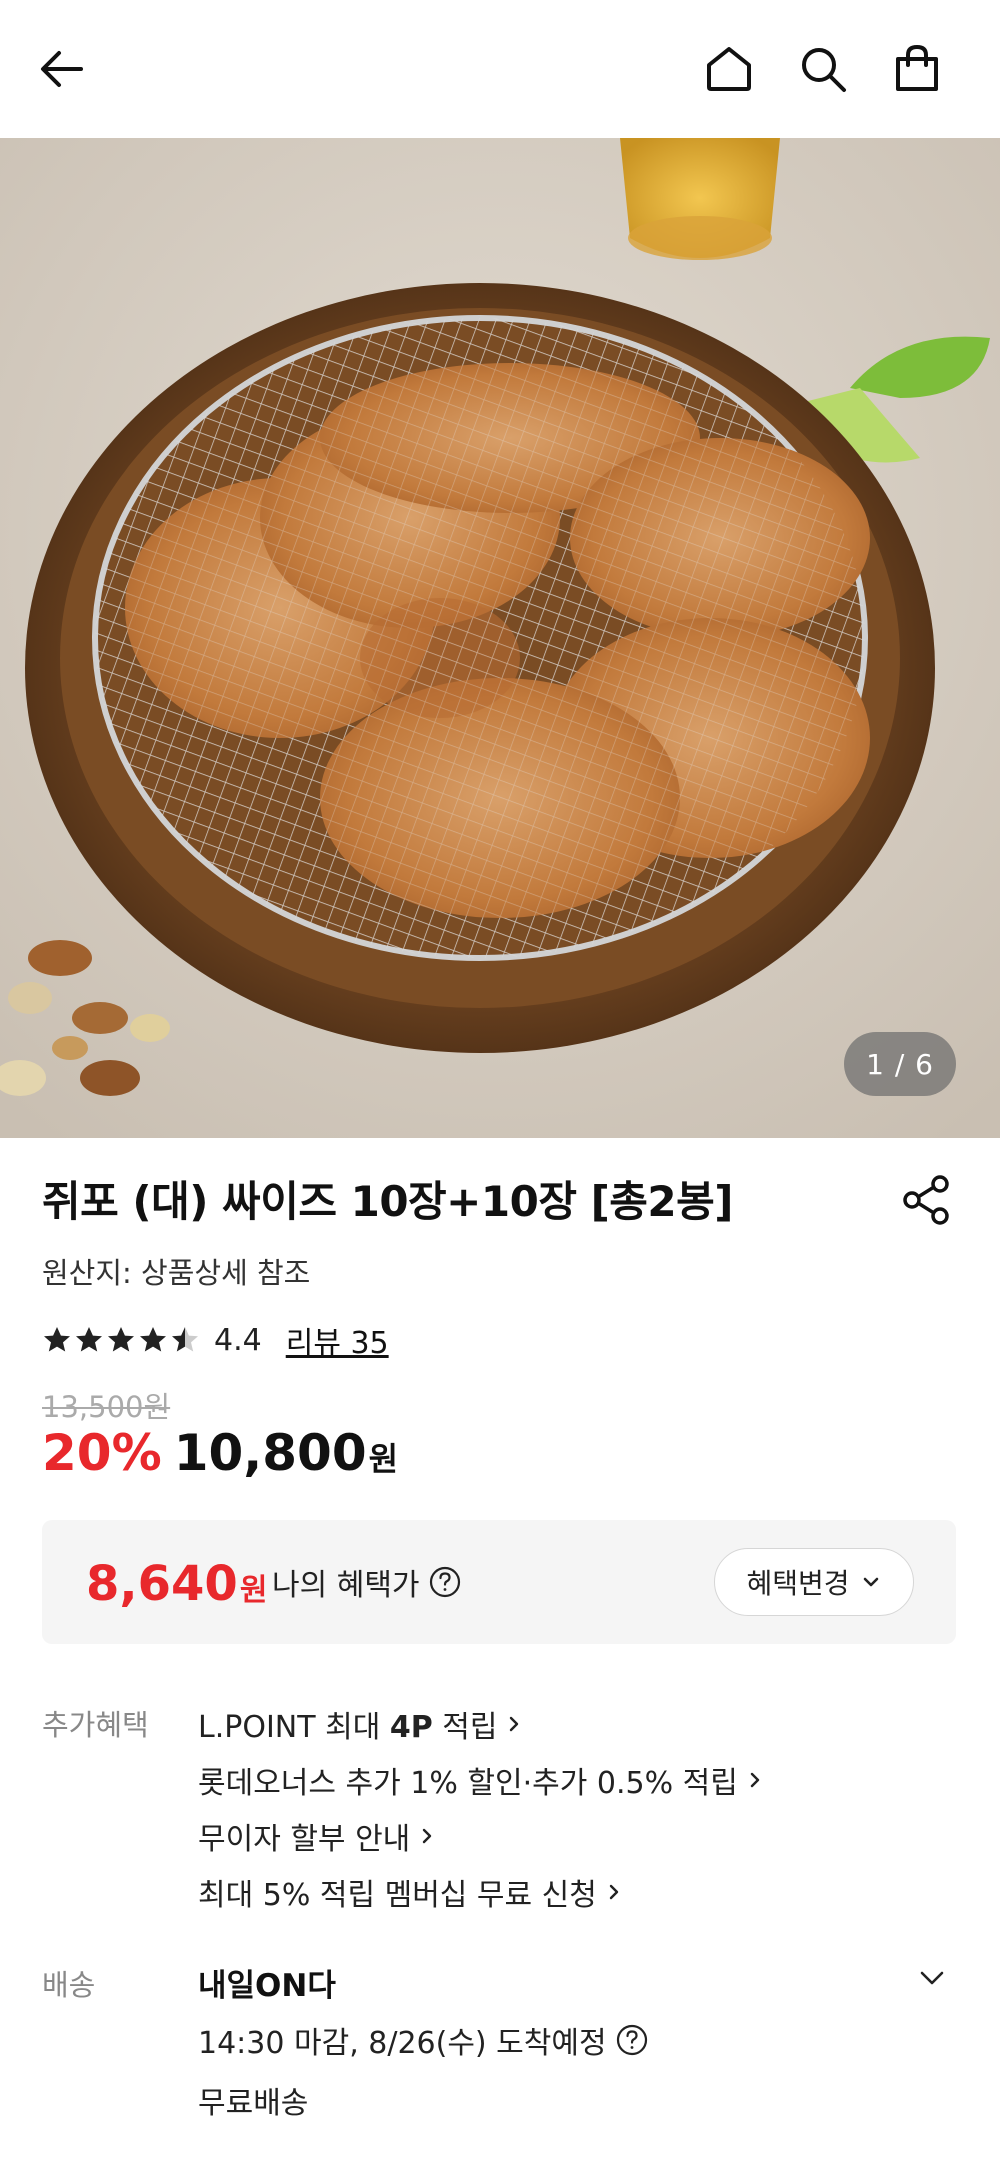 The image size is (1000, 2164). I want to click on image-page-counter: 1 / 6, so click(900, 1064).